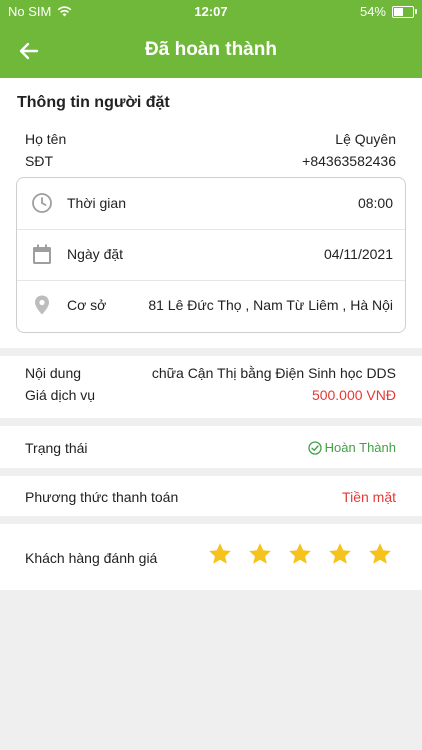 Image resolution: width=422 pixels, height=750 pixels. Describe the element at coordinates (372, 11) in the screenshot. I see `battery-percent: 54%` at that location.